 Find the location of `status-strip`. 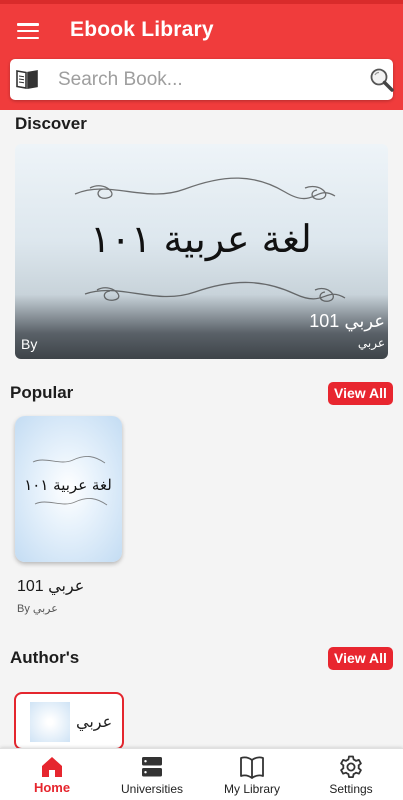

status-strip is located at coordinates (201, 2).